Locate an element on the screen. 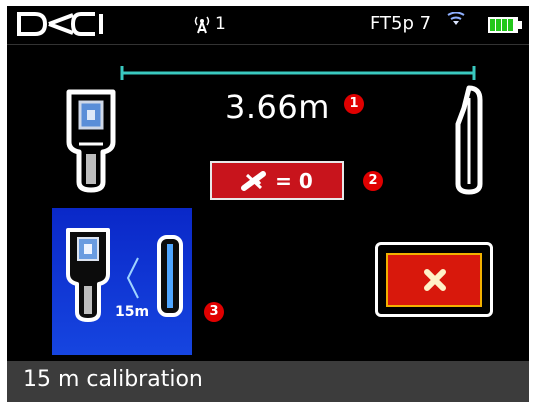 This screenshot has width=535, height=408. calibration-distance-label: 15m is located at coordinates (132, 312).